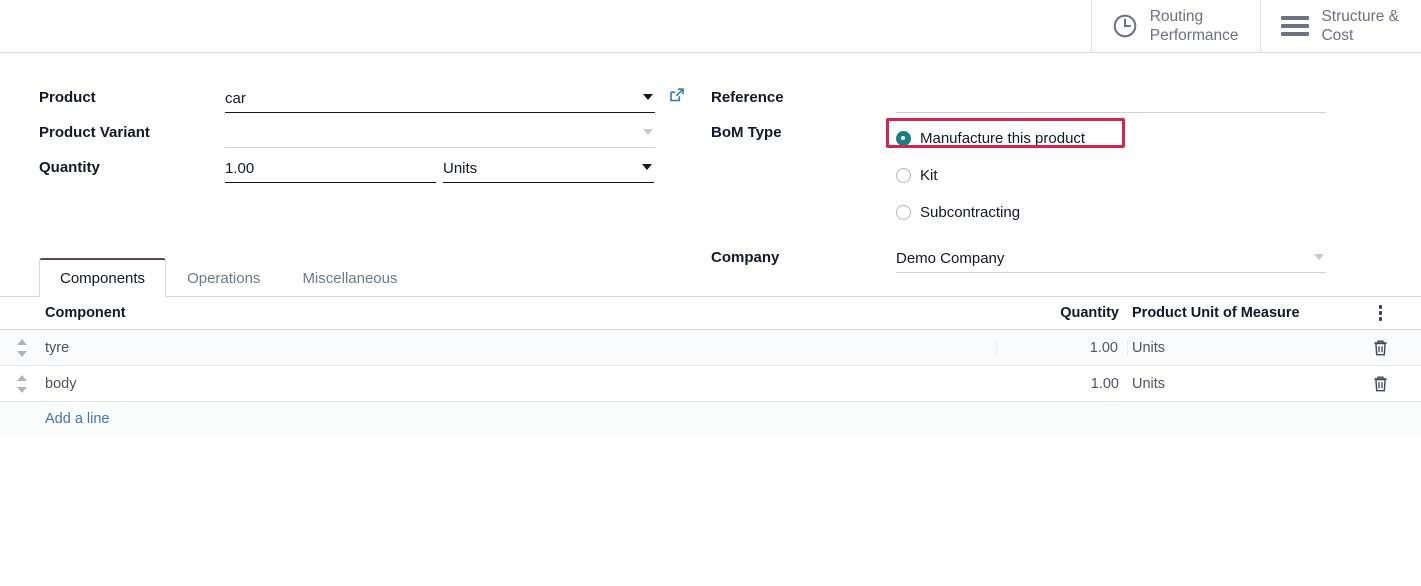 The image size is (1421, 586). What do you see at coordinates (235, 98) in the screenshot?
I see `product-value: car` at bounding box center [235, 98].